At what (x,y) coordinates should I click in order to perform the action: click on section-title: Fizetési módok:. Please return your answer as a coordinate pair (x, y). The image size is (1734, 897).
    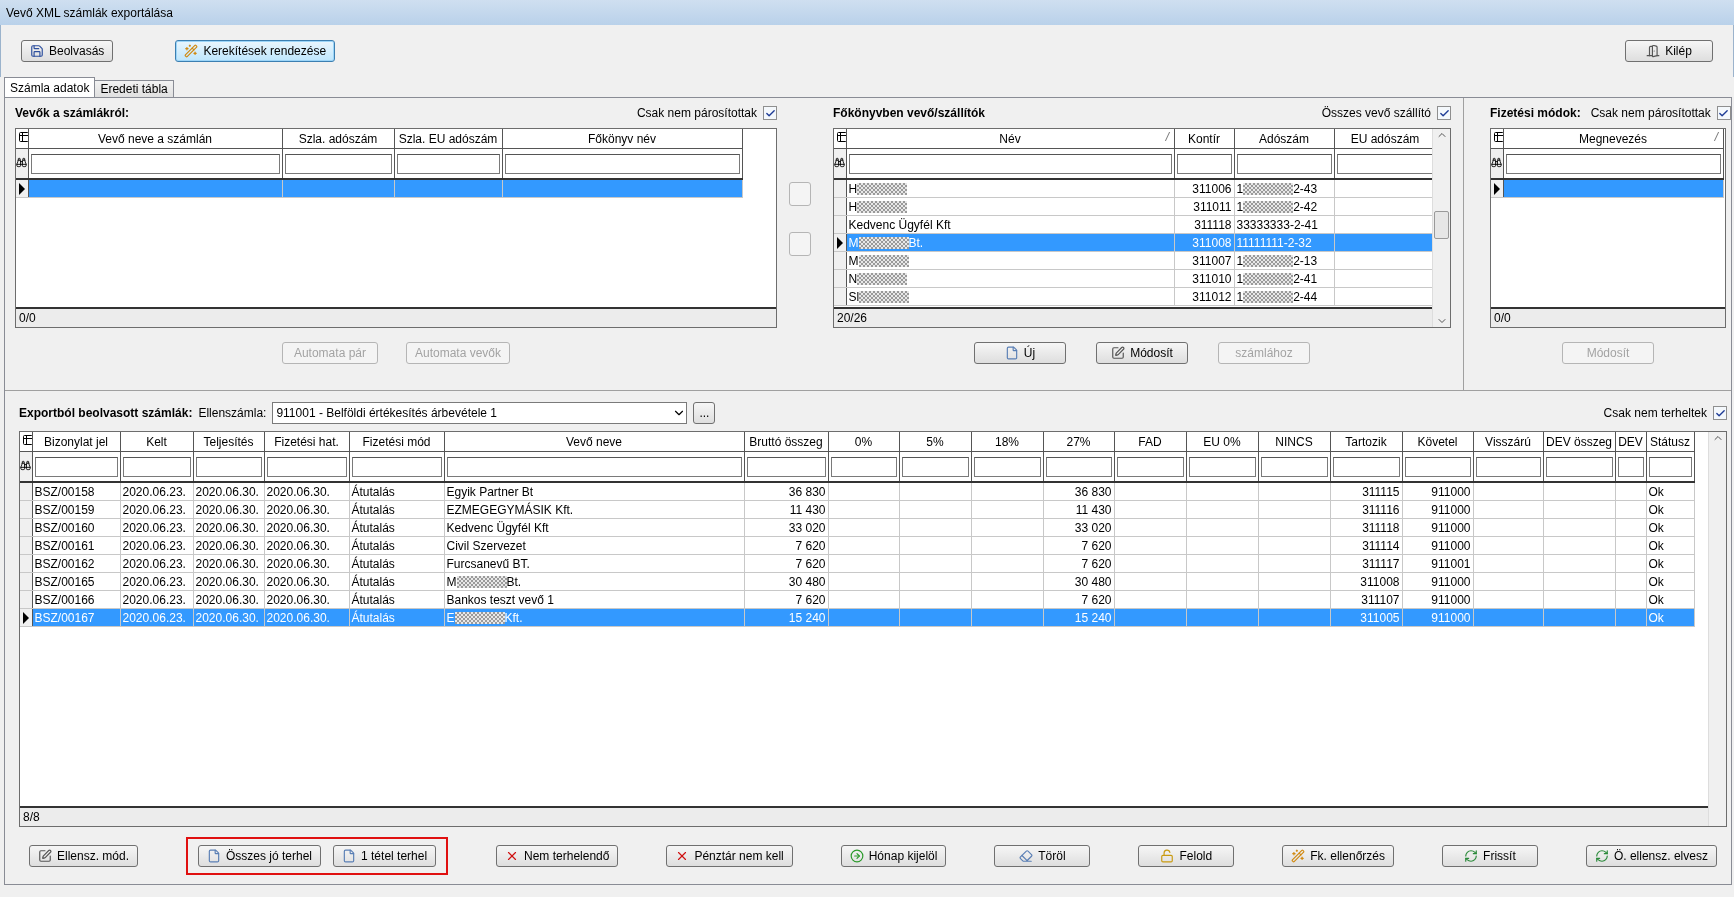
    Looking at the image, I should click on (1535, 113).